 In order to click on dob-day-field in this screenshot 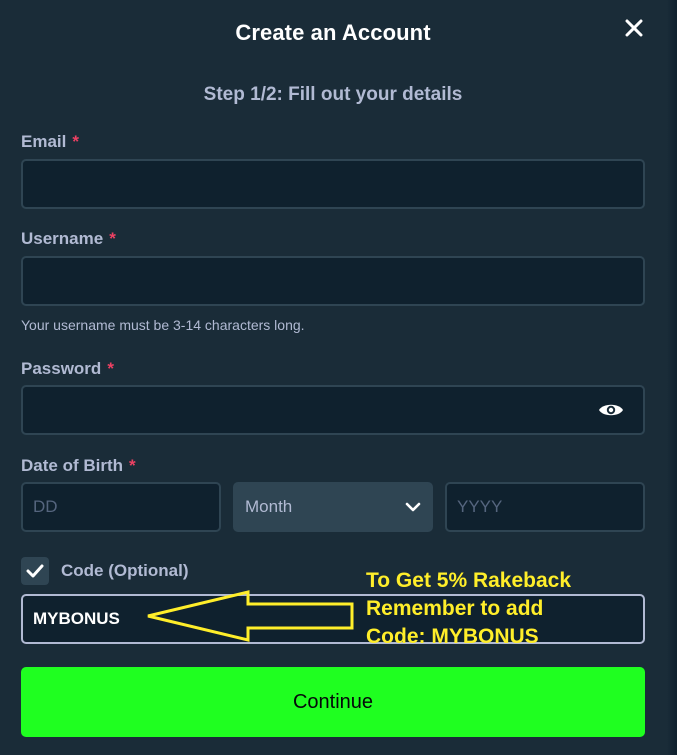, I will do `click(121, 507)`.